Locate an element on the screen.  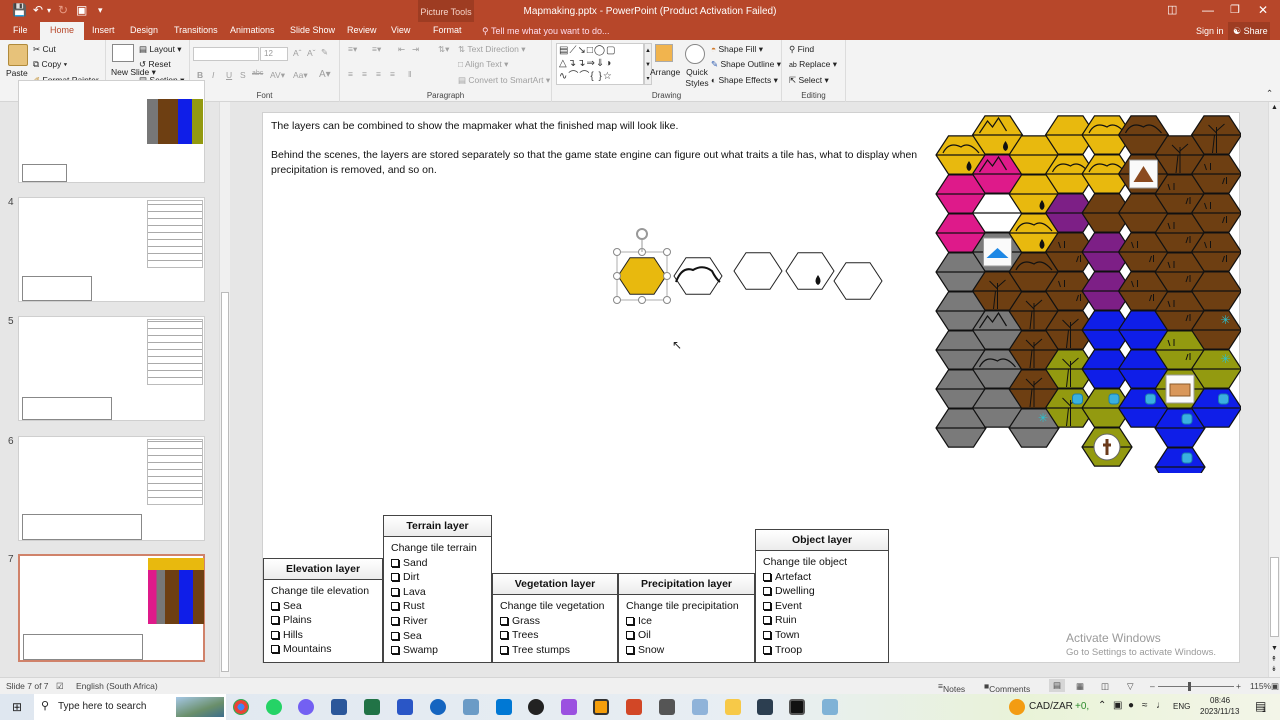
bullets-icon: ≡▾ is located at coordinates (352, 49).